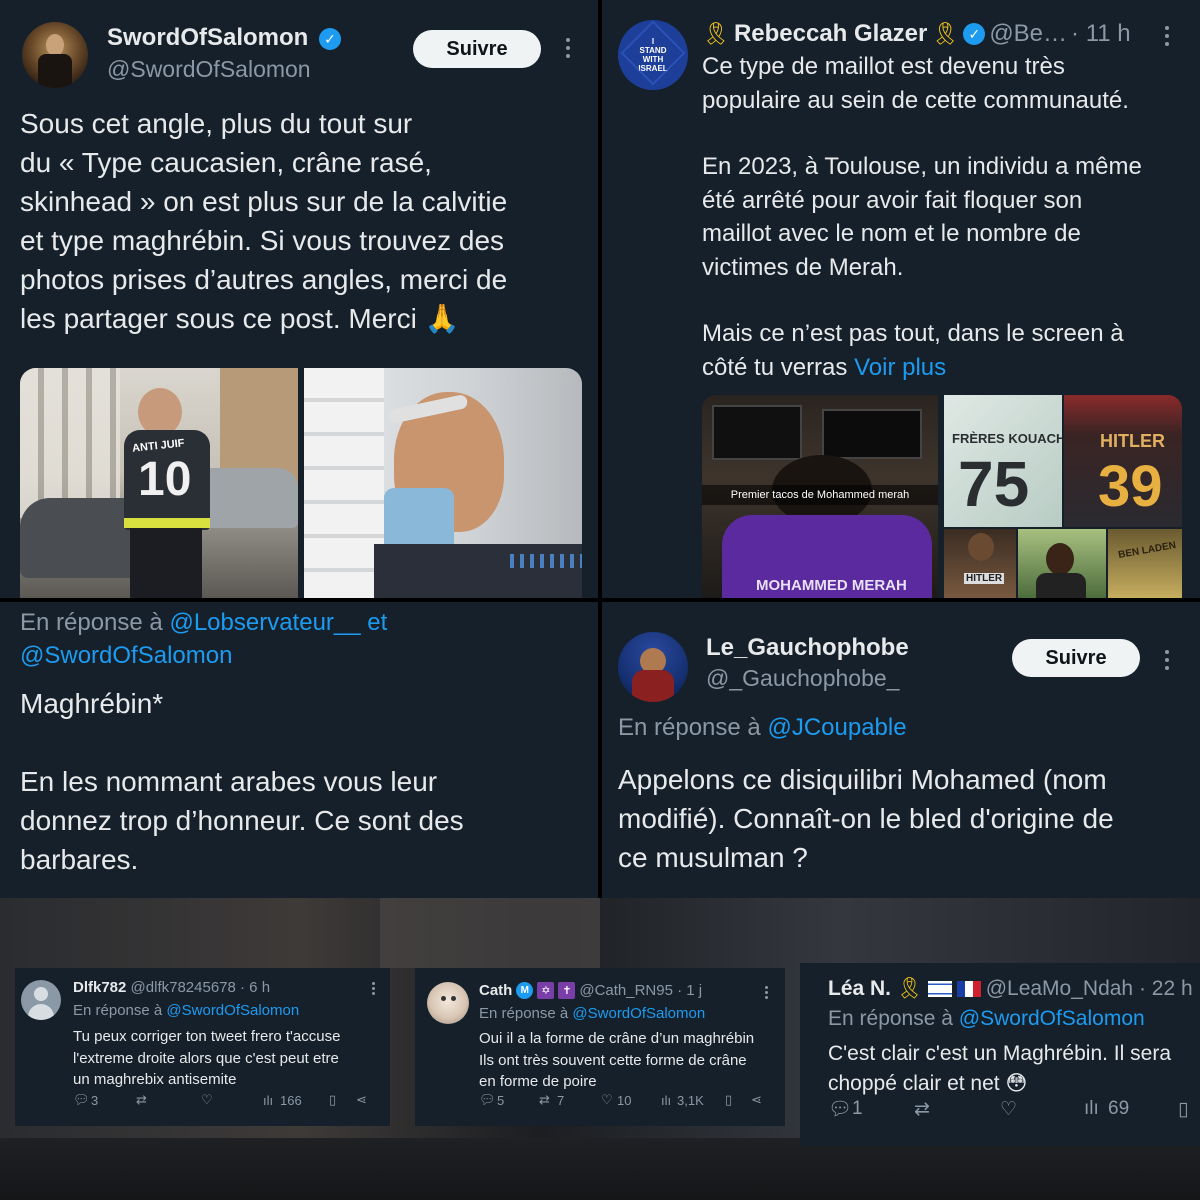 Image resolution: width=1200 pixels, height=1200 pixels. Describe the element at coordinates (525, 990) in the screenshot. I see `m-badge-icon: M` at that location.